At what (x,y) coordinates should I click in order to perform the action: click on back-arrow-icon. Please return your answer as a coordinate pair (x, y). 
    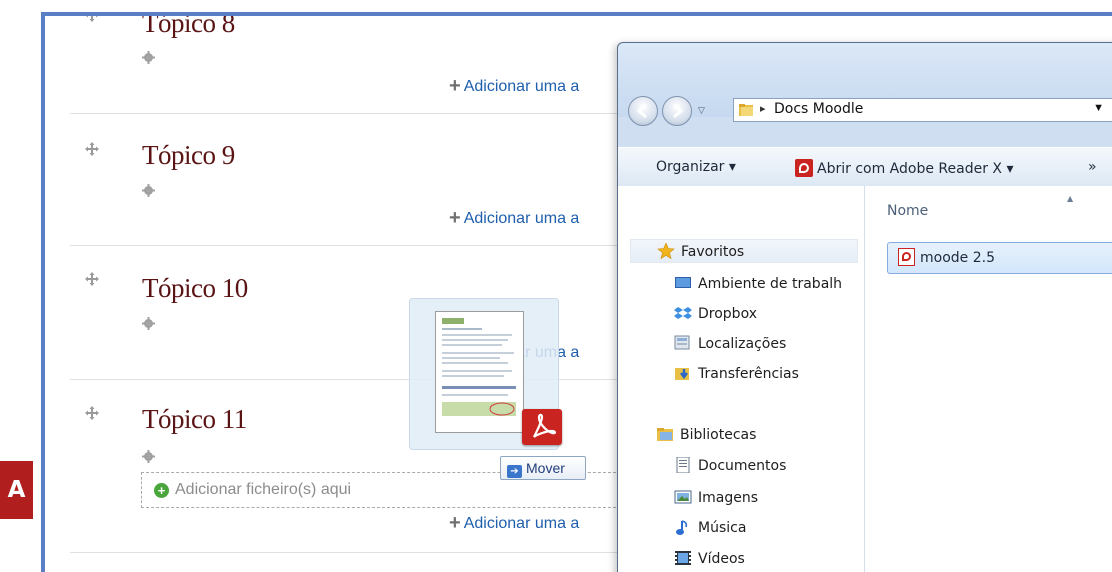
    Looking at the image, I should click on (641, 111).